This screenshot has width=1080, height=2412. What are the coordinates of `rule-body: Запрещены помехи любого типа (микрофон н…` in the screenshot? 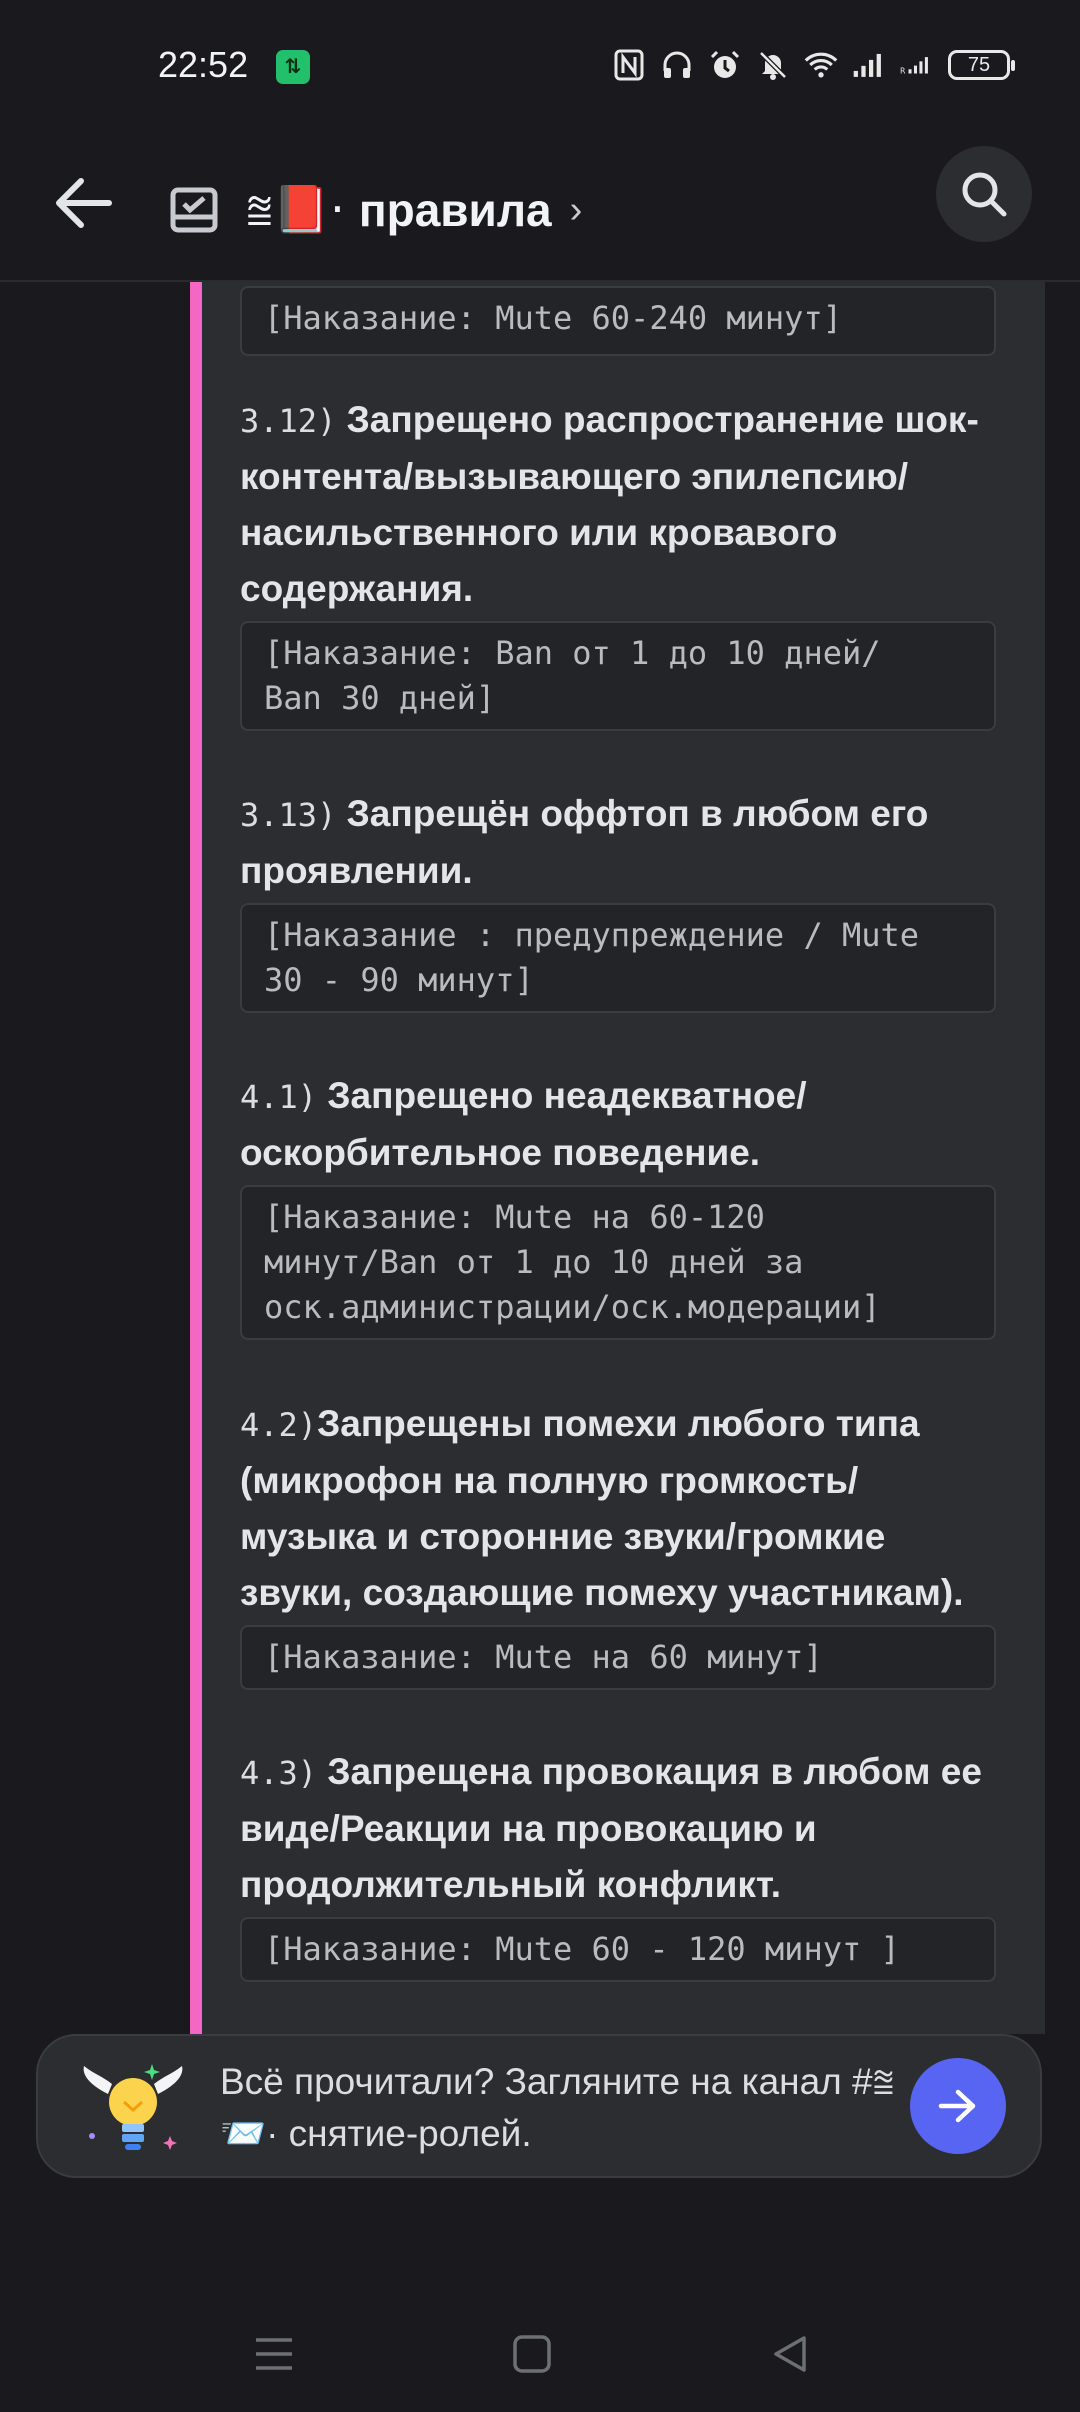 It's located at (602, 1508).